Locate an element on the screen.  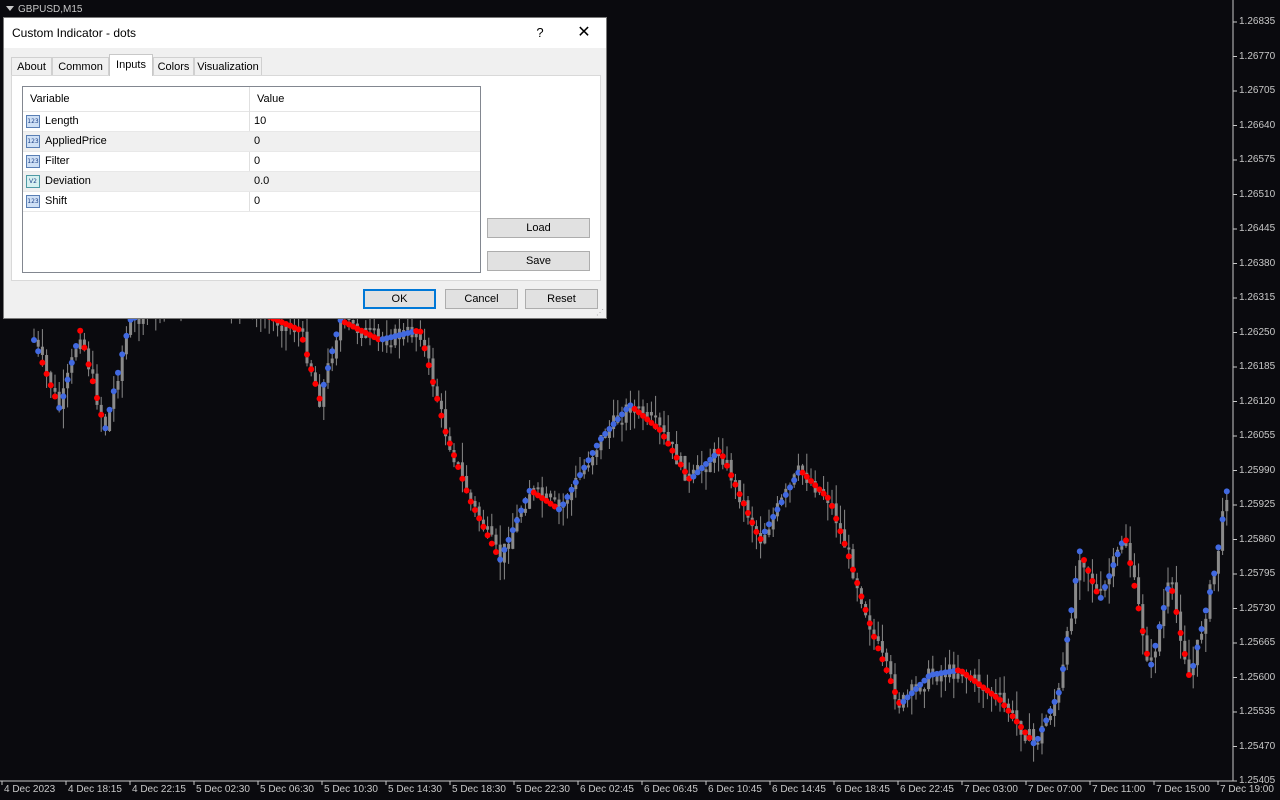
tab-about: About is located at coordinates (31, 66).